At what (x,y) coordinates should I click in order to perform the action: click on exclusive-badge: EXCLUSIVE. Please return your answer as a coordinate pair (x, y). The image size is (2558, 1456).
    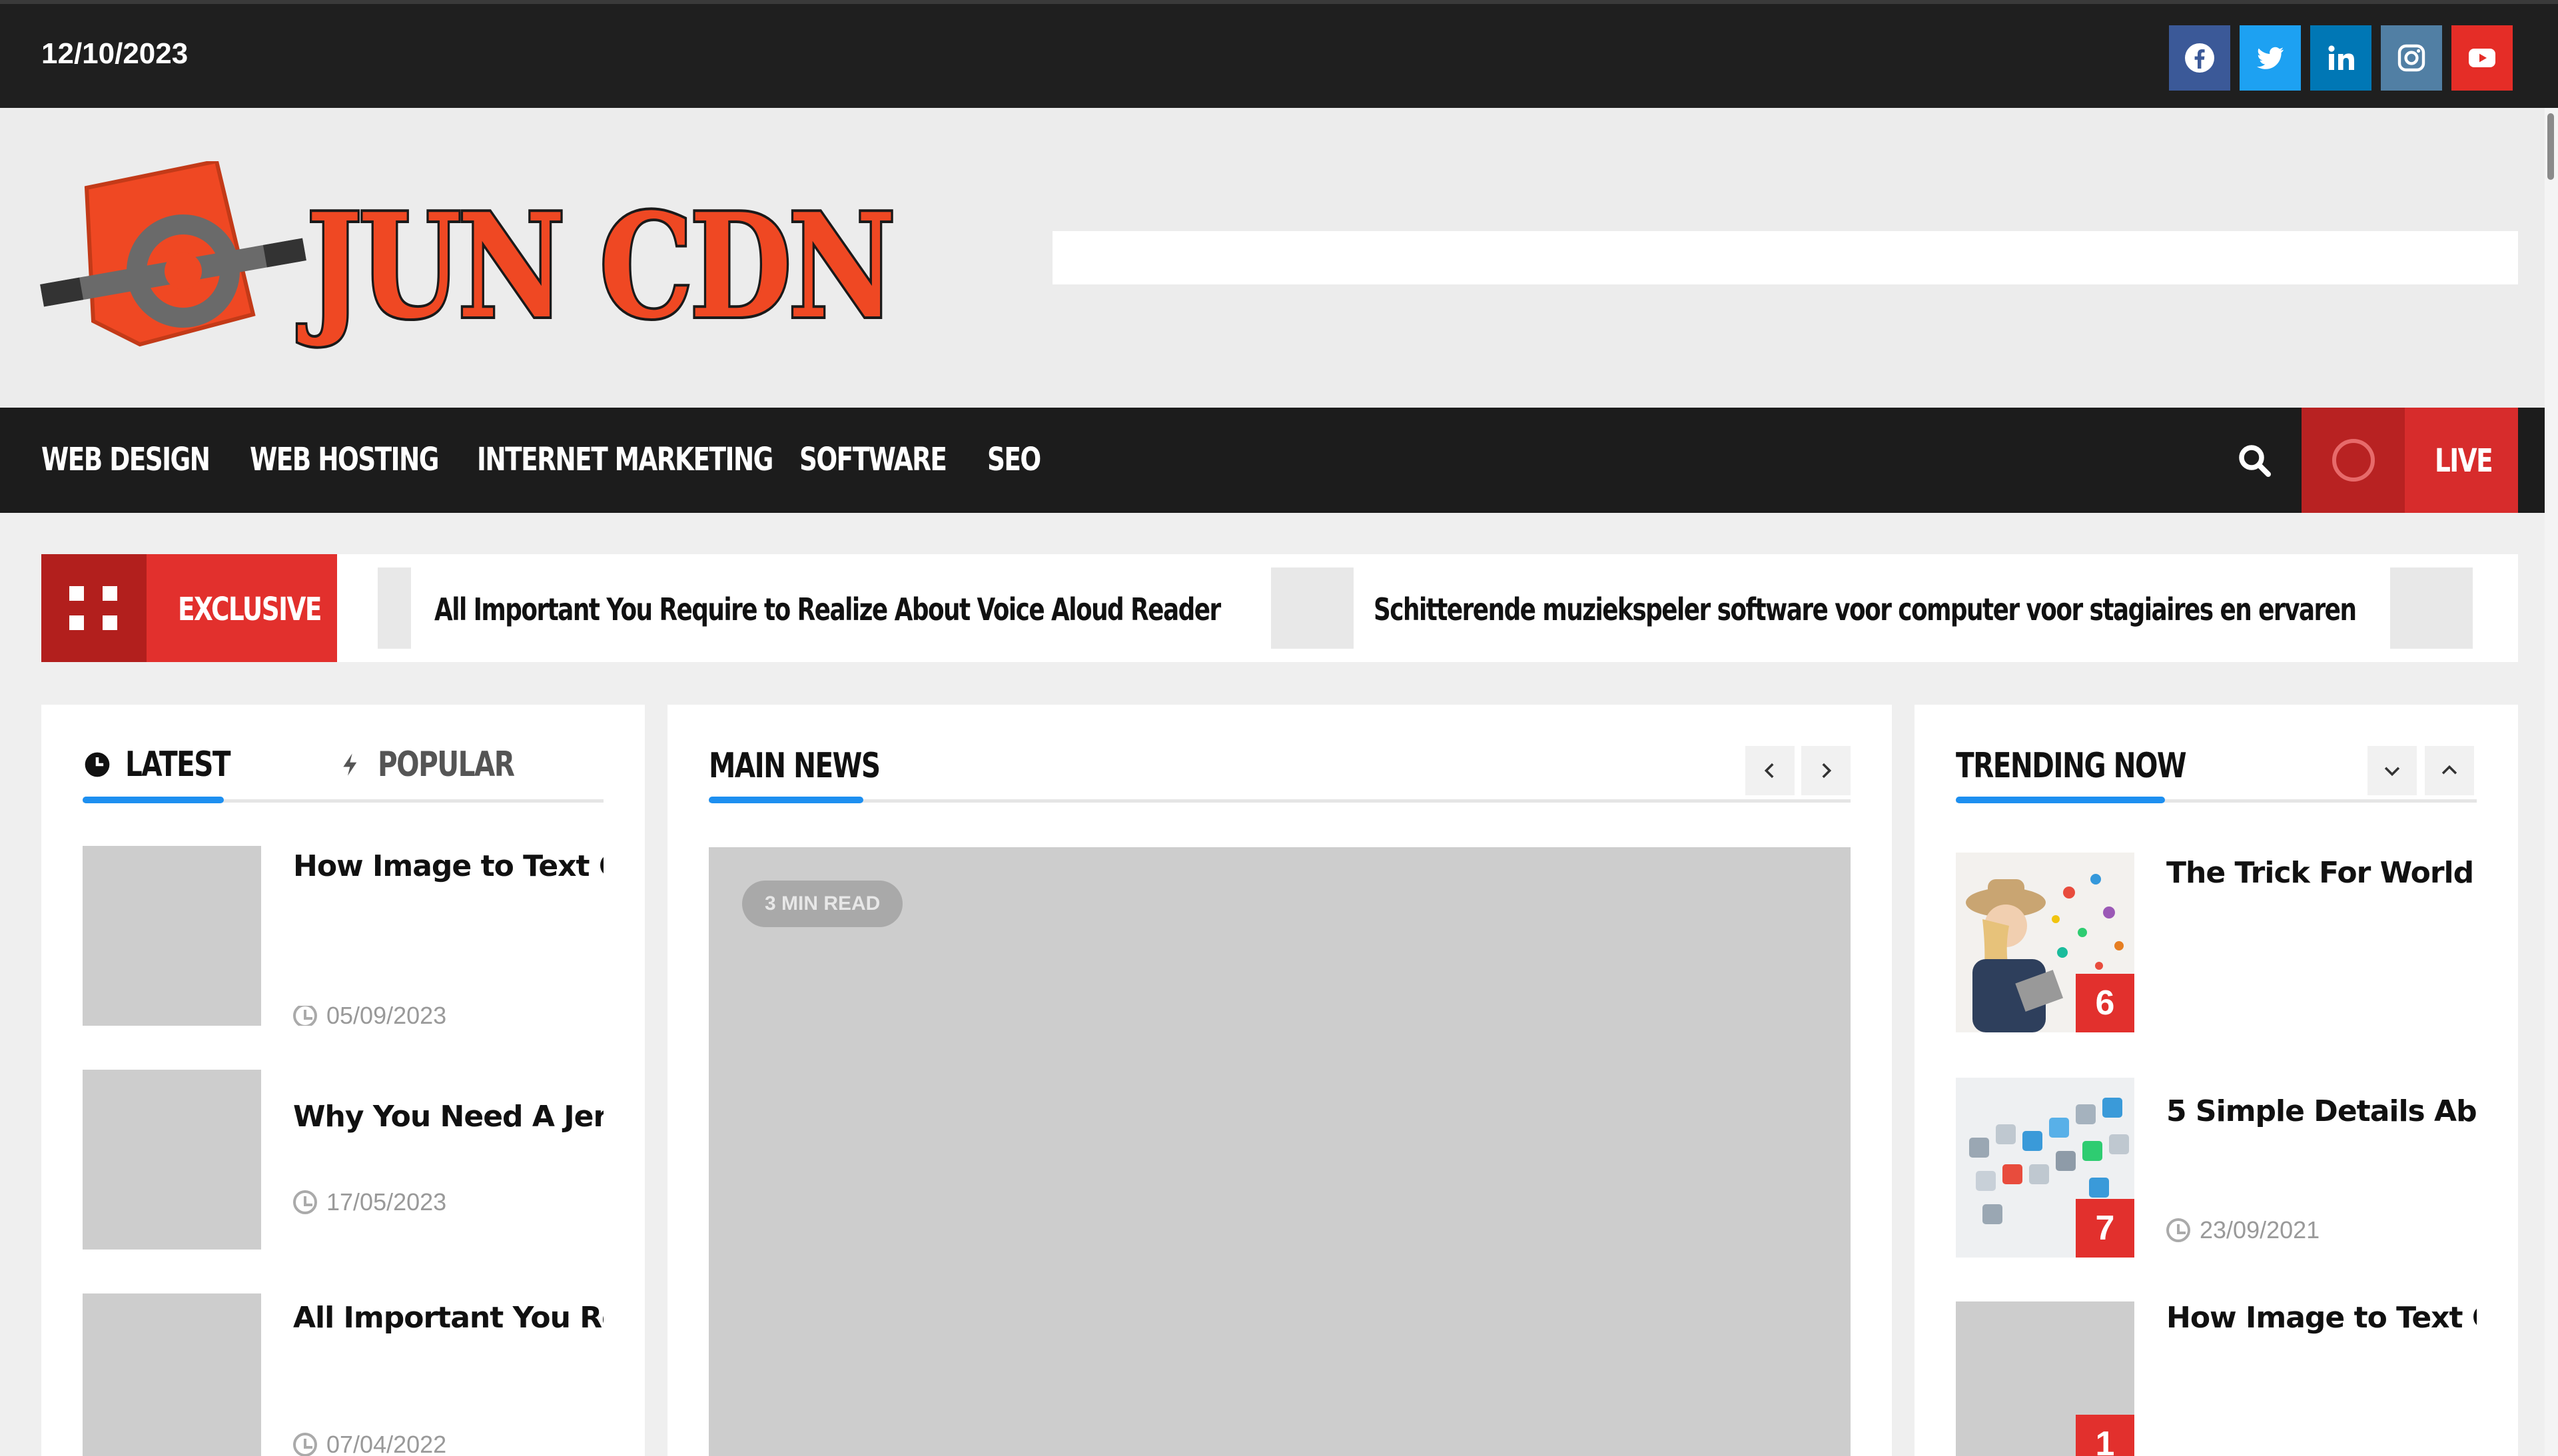
    Looking at the image, I should click on (189, 608).